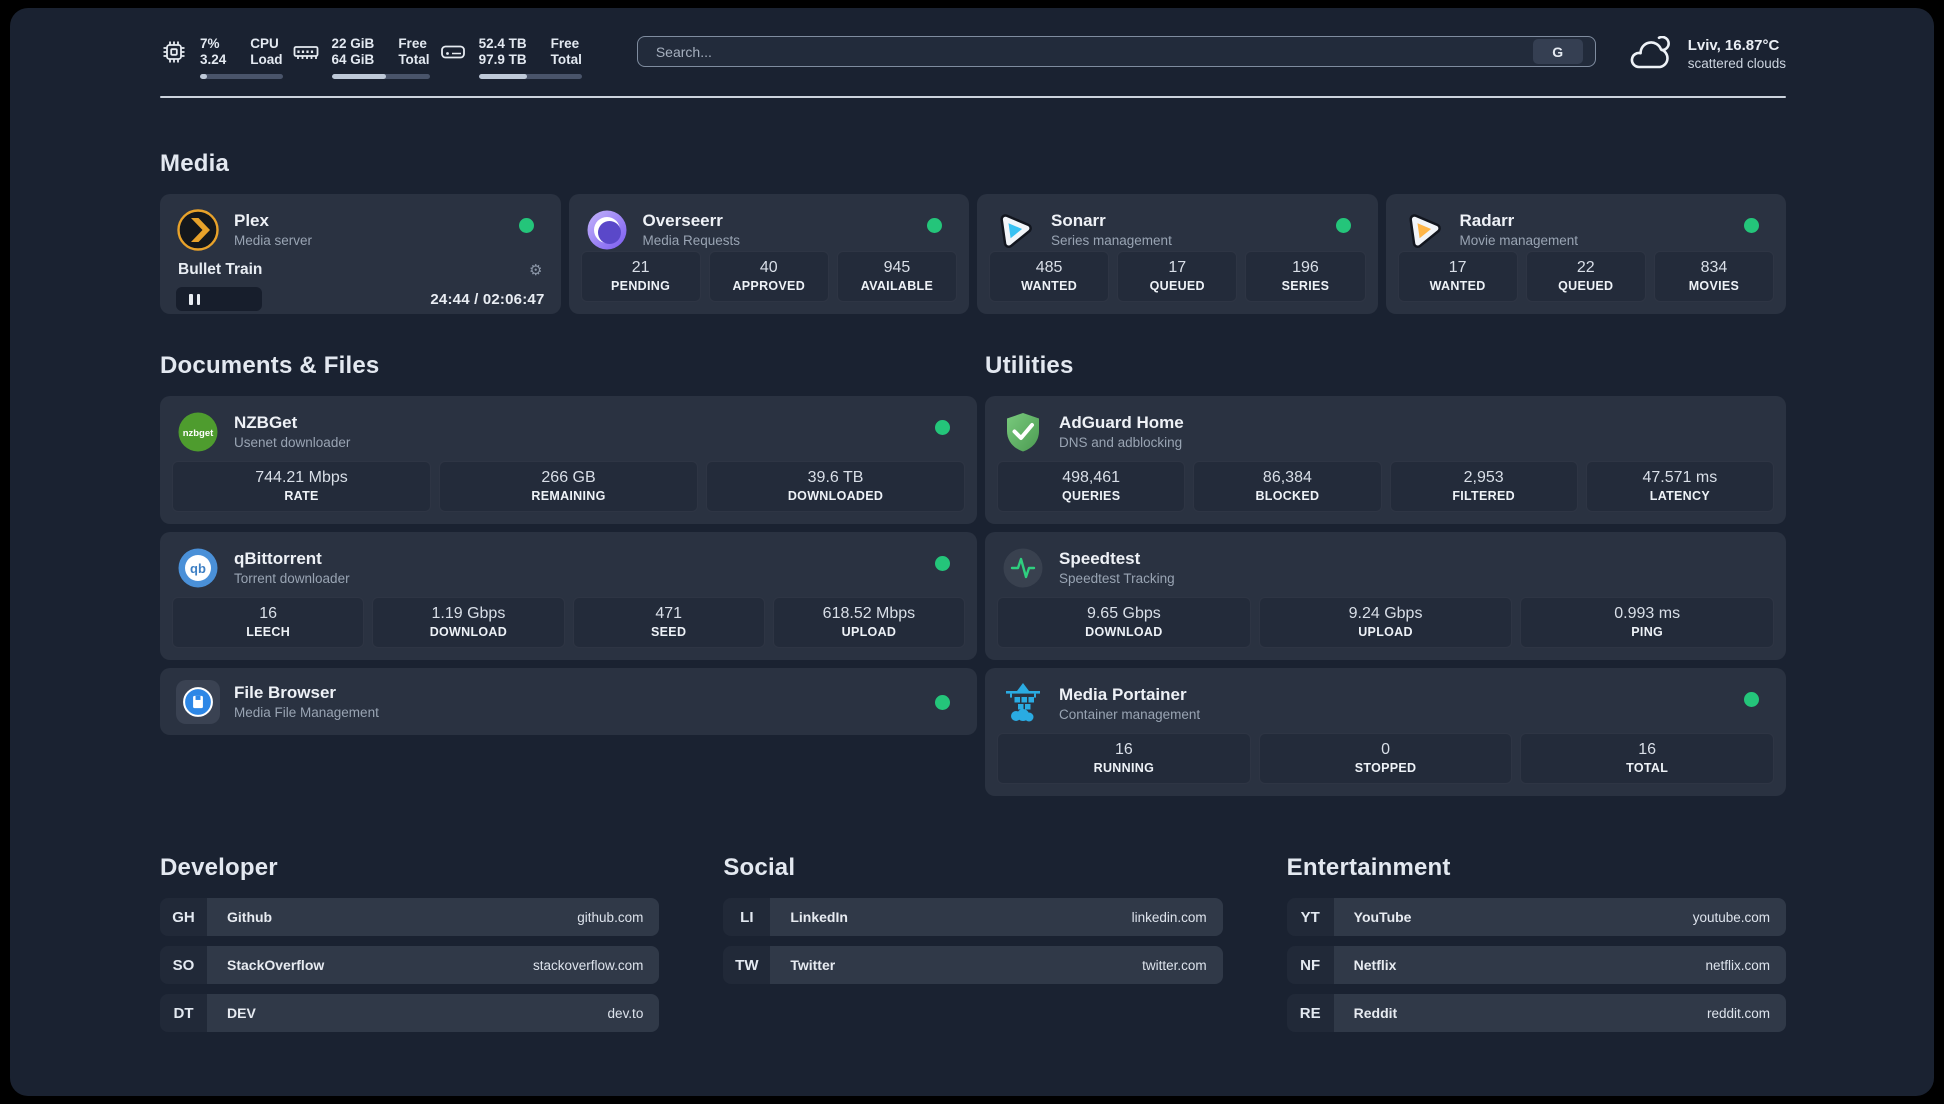  Describe the element at coordinates (1536, 965) in the screenshot. I see `link-row-netflix: NF Netflix netflix.com` at that location.